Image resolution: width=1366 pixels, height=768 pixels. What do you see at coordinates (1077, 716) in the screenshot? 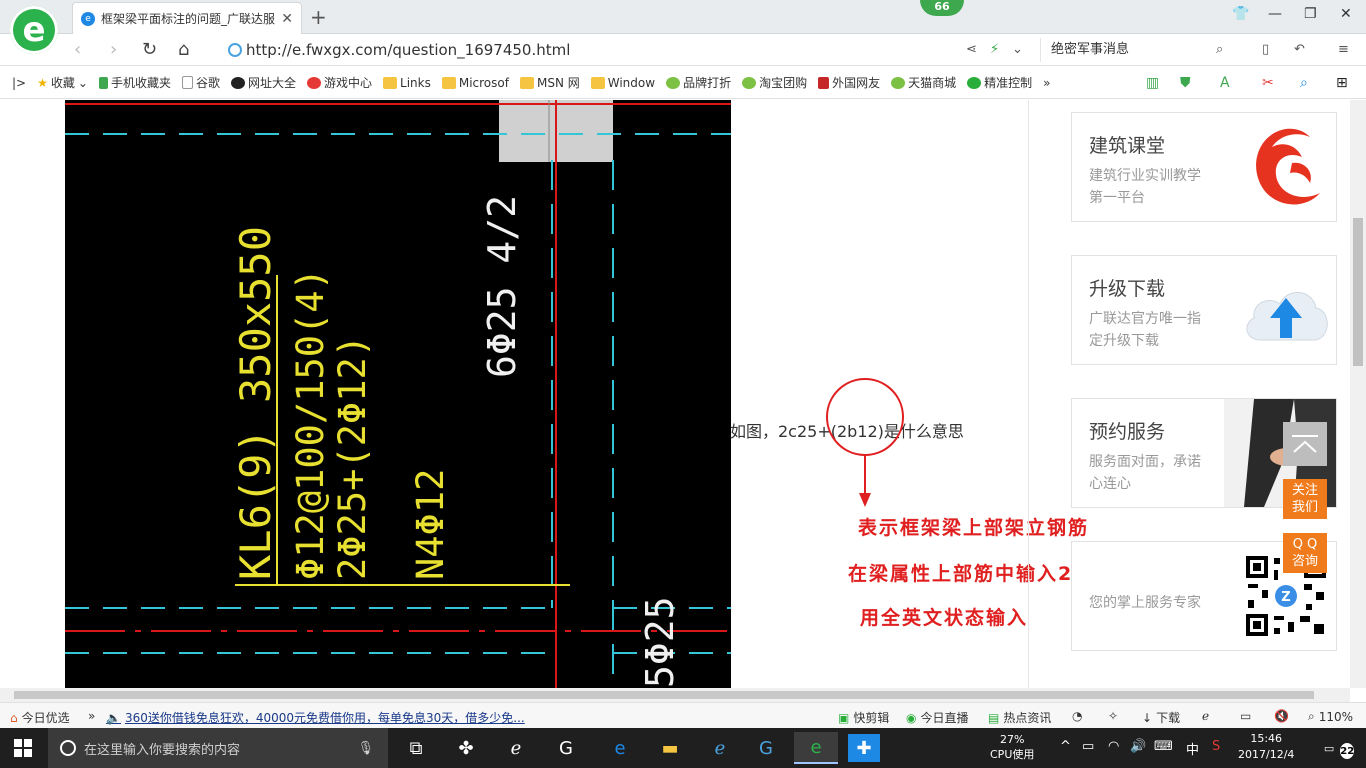
I see `speed-icon: ◔` at bounding box center [1077, 716].